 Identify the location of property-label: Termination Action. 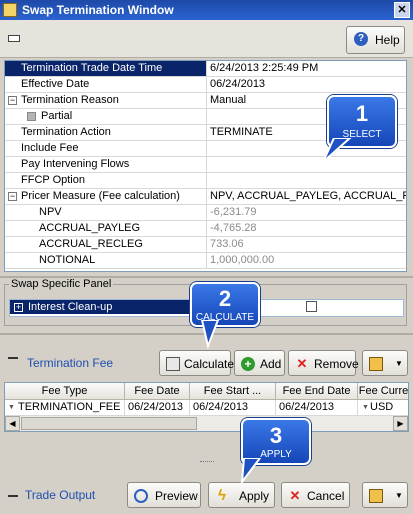
(106, 132).